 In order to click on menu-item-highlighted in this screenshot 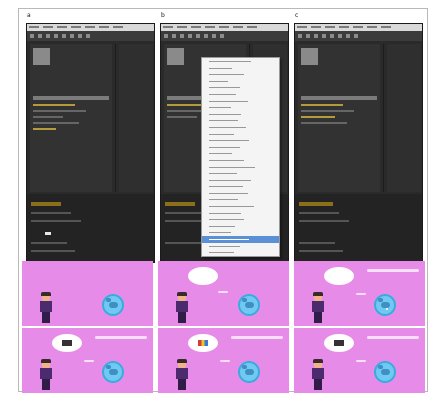, I will do `click(240, 239)`.